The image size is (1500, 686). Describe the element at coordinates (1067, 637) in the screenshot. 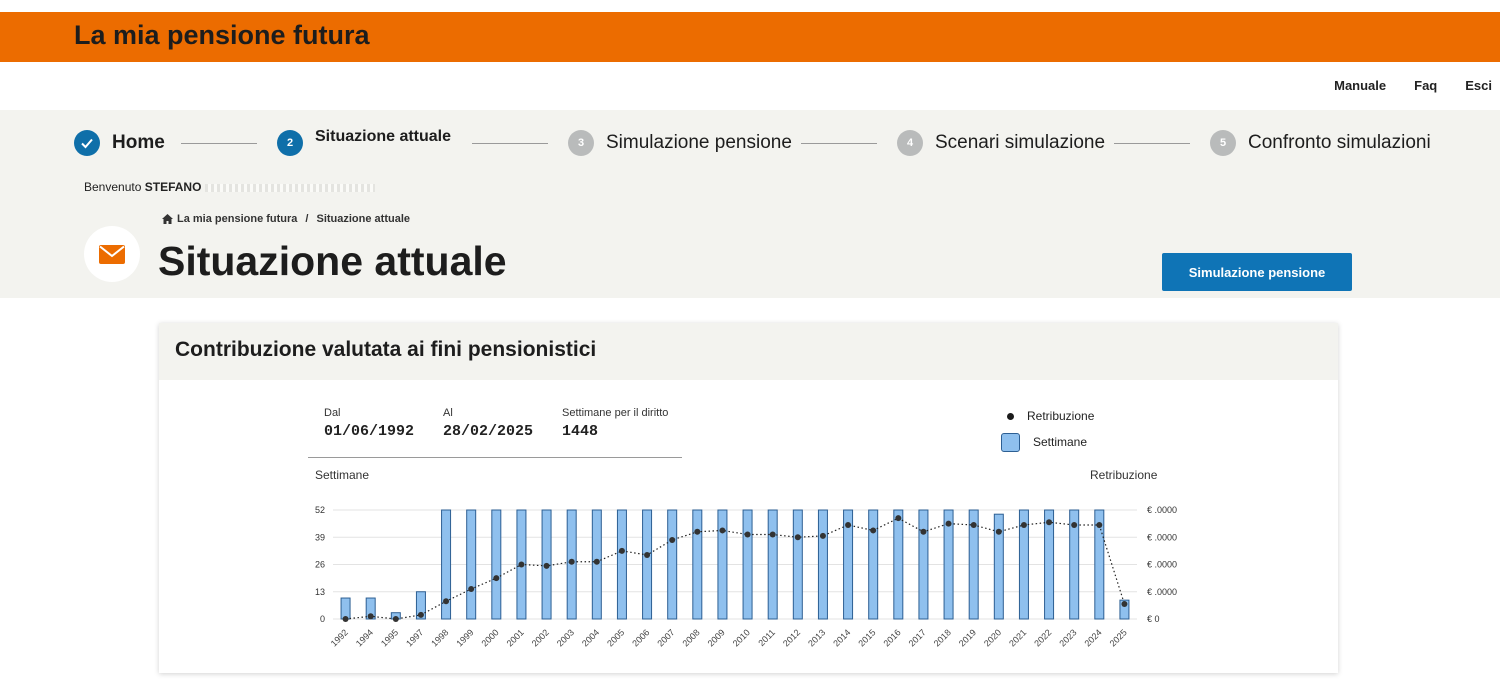

I see `x-tick-label: 2023` at that location.